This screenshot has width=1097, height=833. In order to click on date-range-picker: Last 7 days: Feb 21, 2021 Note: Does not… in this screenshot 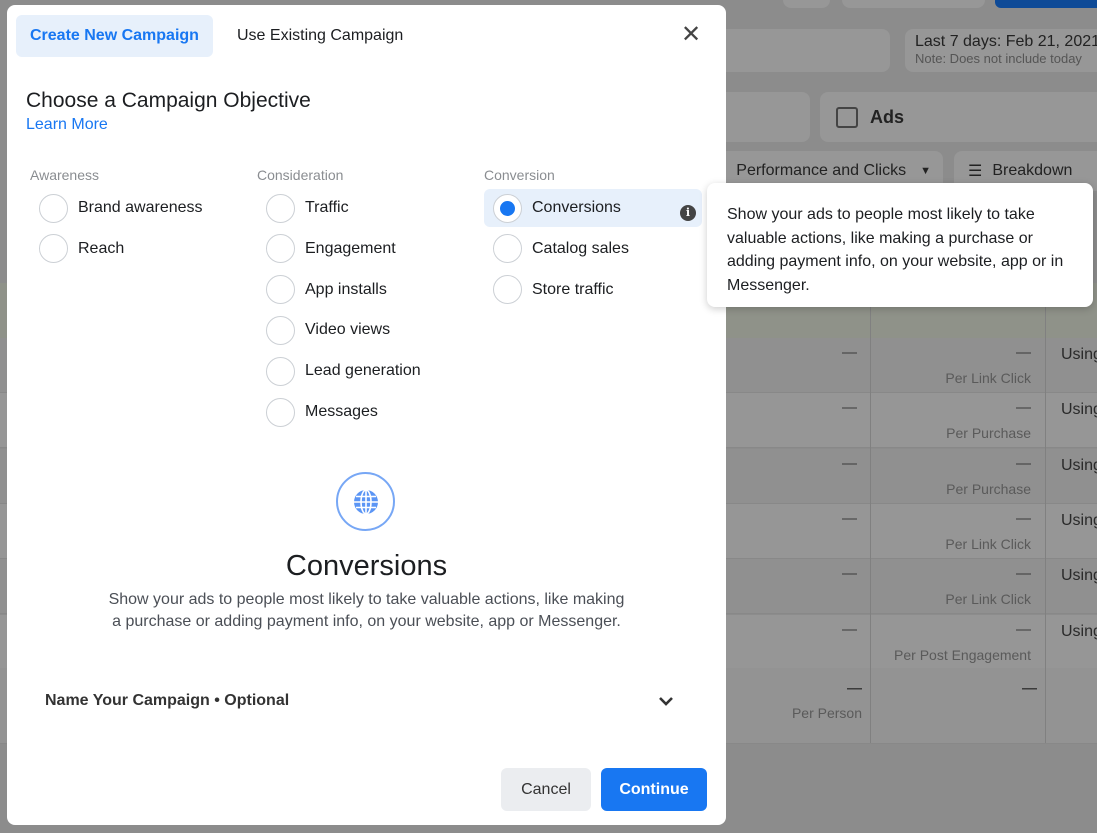, I will do `click(1001, 50)`.